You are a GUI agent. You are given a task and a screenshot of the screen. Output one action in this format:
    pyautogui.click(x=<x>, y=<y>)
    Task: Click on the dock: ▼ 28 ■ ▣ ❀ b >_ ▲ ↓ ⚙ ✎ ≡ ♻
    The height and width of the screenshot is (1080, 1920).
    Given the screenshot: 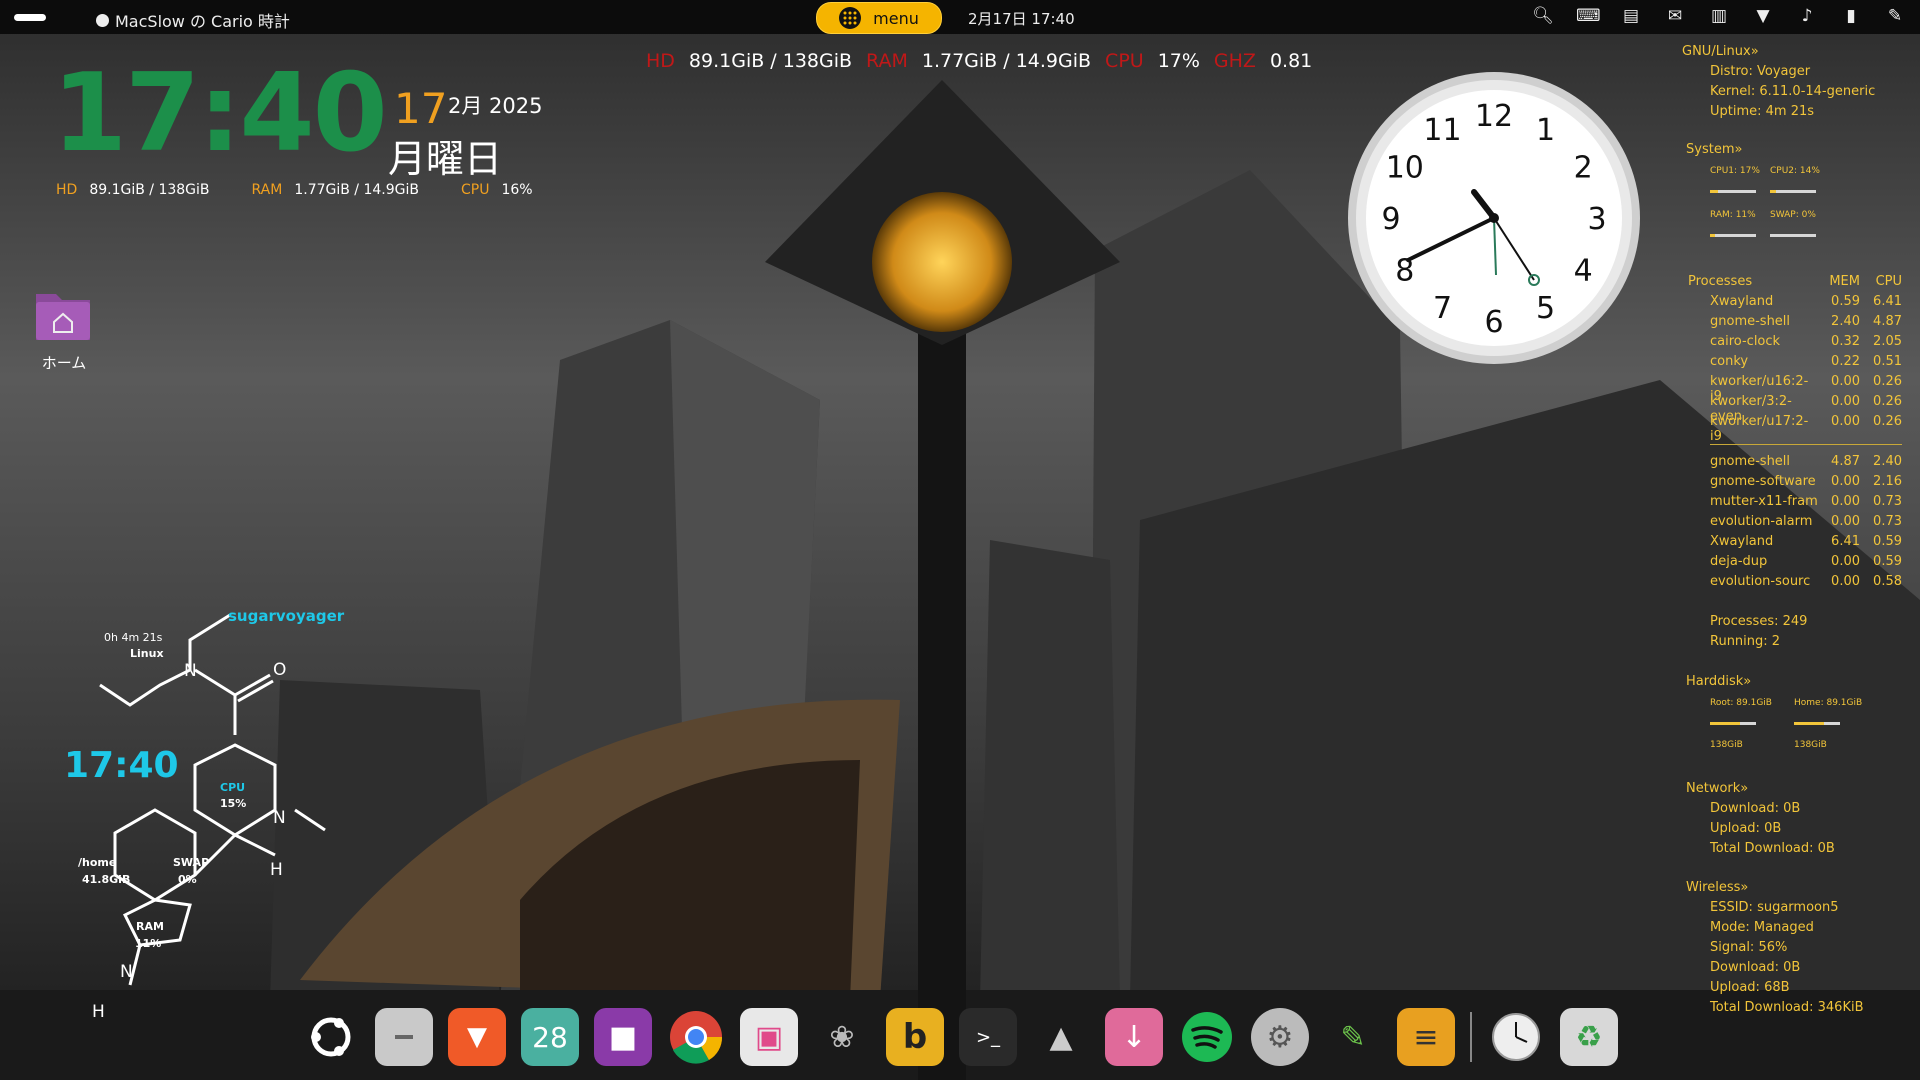 What is the action you would take?
    pyautogui.click(x=960, y=1037)
    